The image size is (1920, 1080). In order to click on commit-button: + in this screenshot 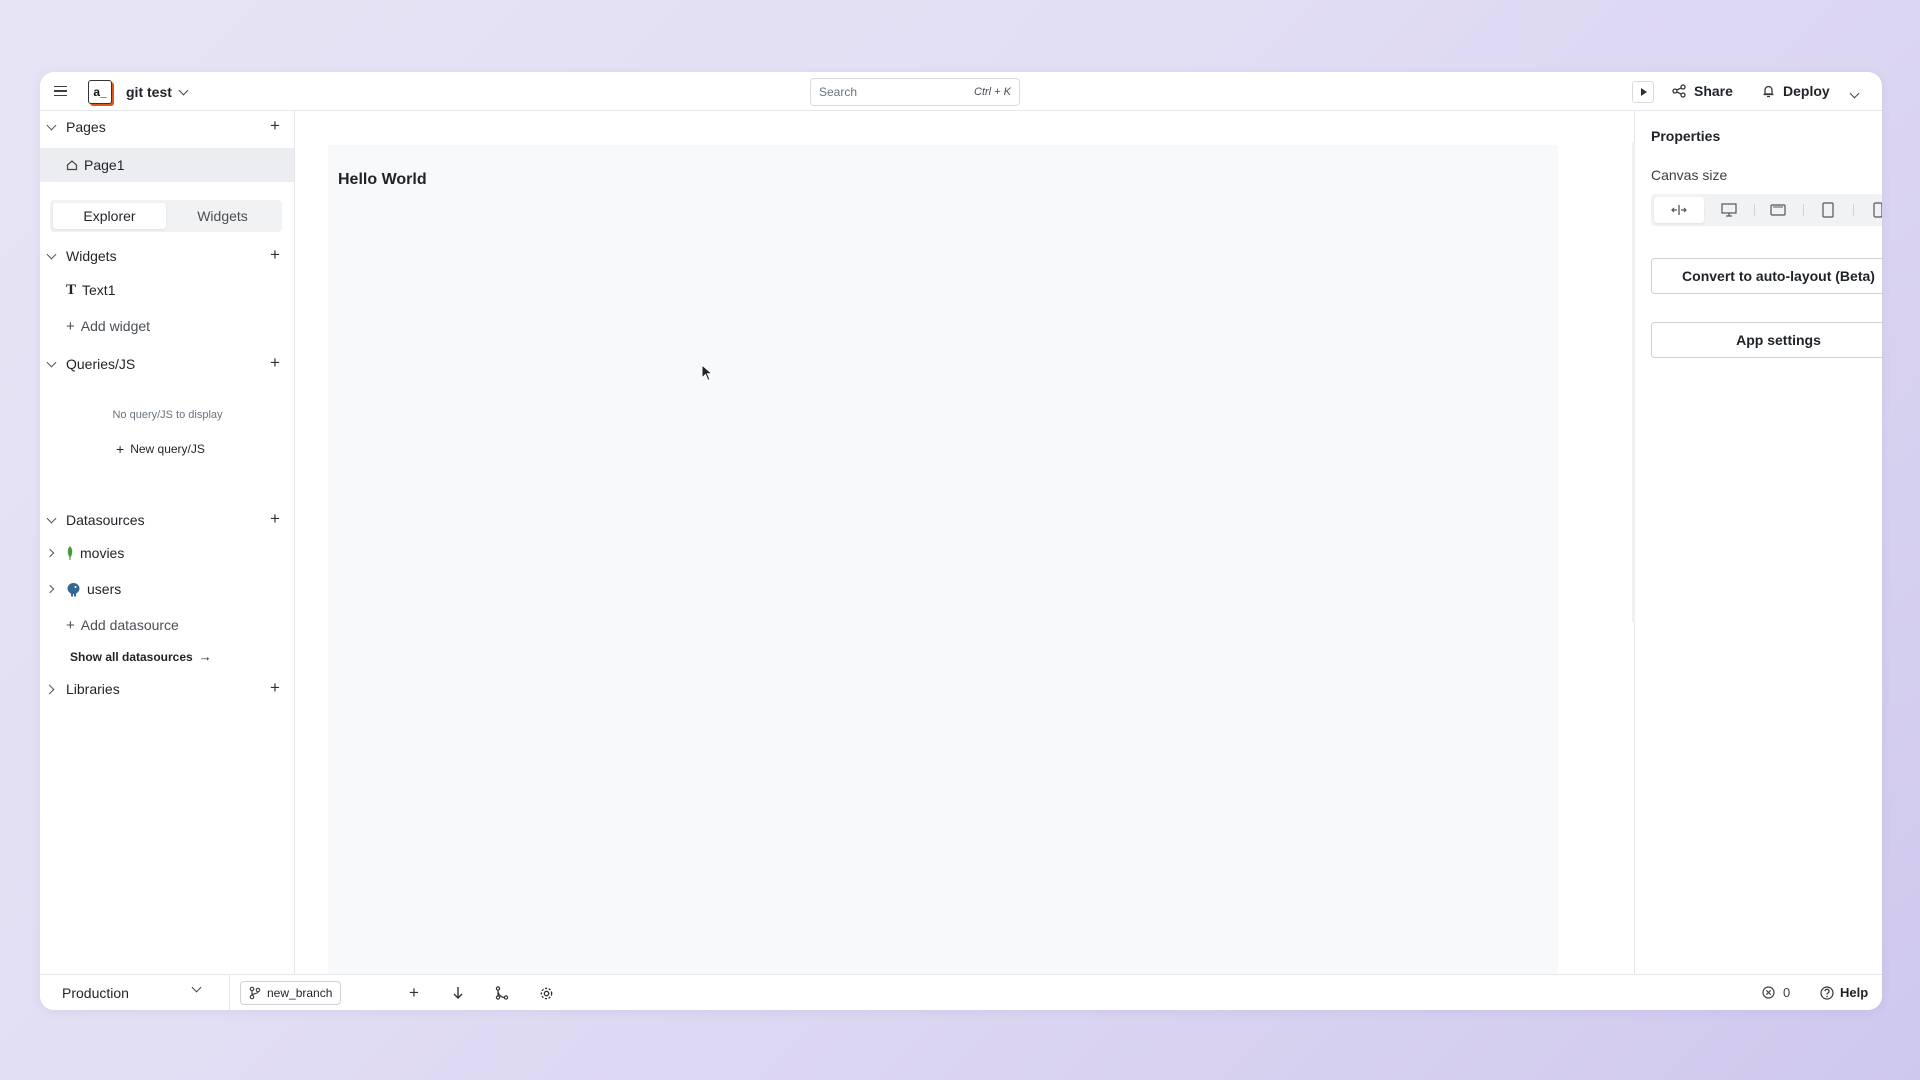, I will do `click(414, 992)`.